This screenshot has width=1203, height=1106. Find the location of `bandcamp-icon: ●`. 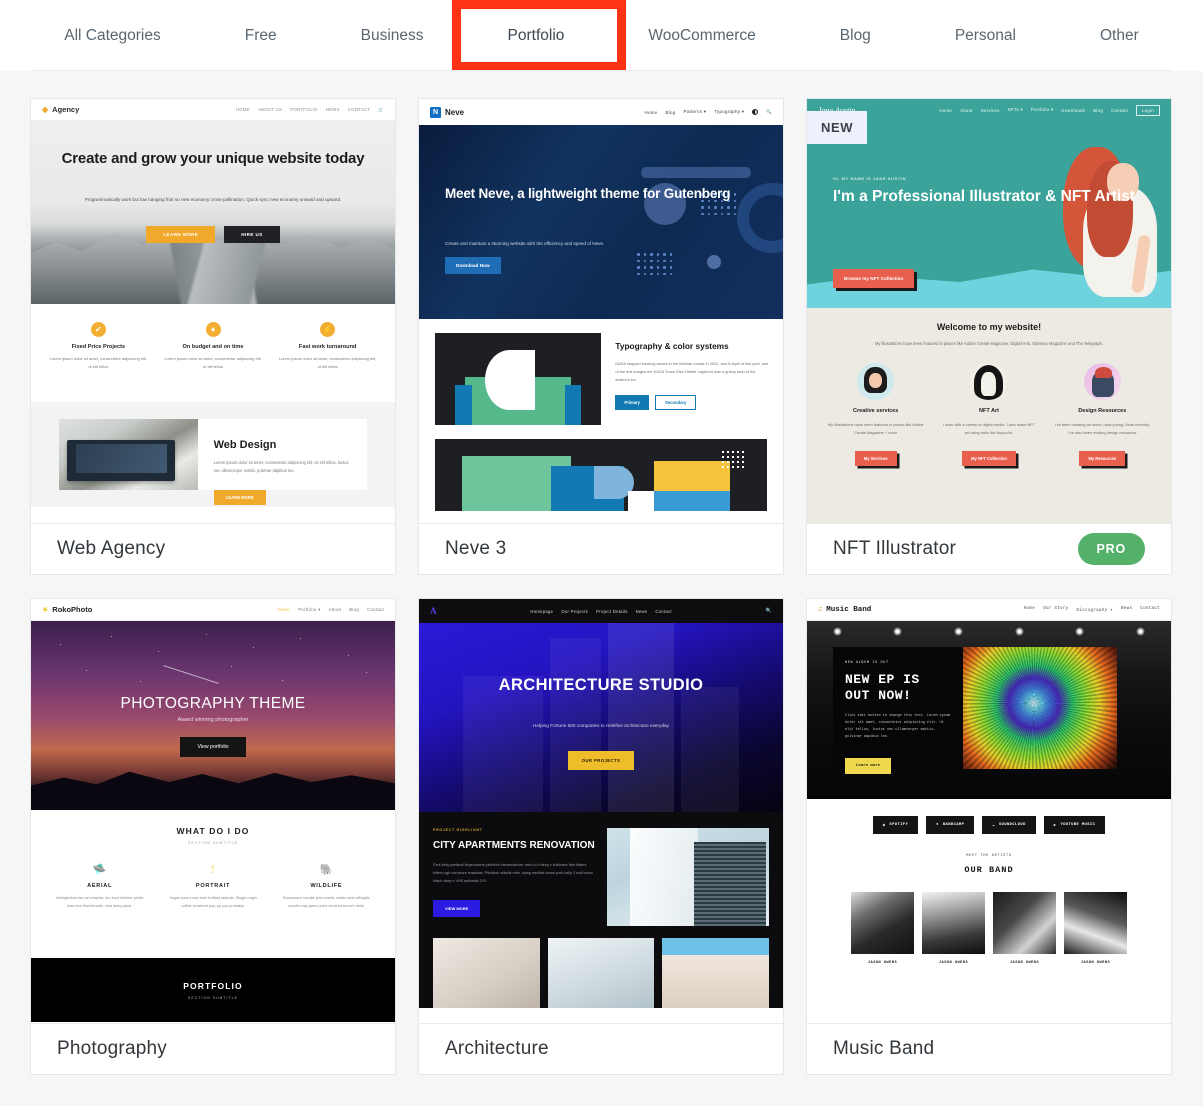

bandcamp-icon: ● is located at coordinates (937, 825).